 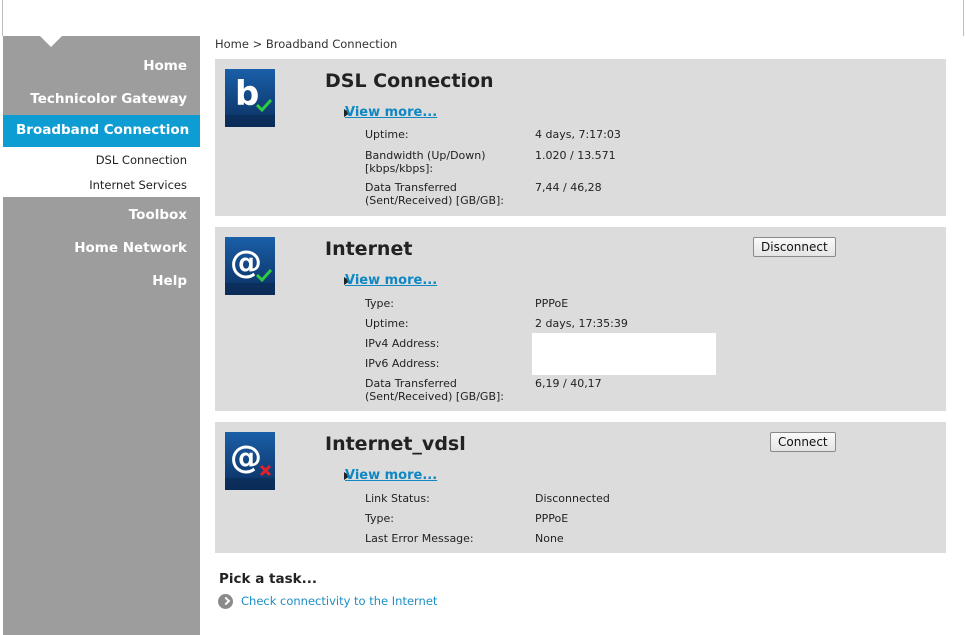 I want to click on vdsl-error-value: None, so click(x=549, y=538).